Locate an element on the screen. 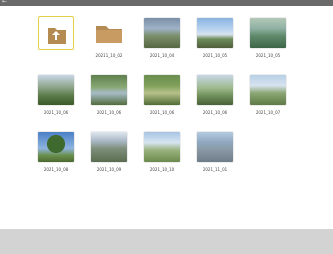  up-folder-tile is located at coordinates (56, 38).